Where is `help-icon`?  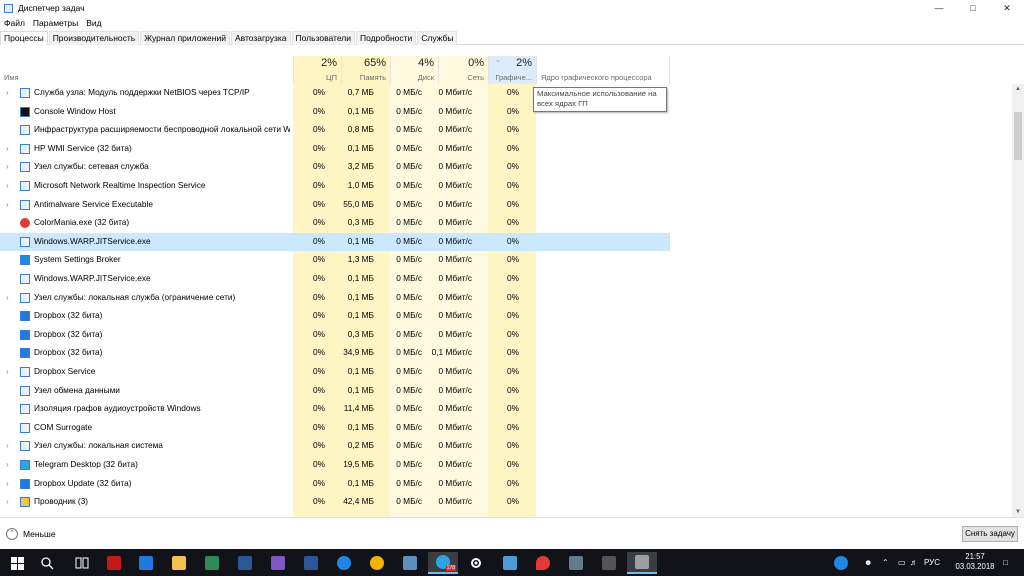 help-icon is located at coordinates (841, 562).